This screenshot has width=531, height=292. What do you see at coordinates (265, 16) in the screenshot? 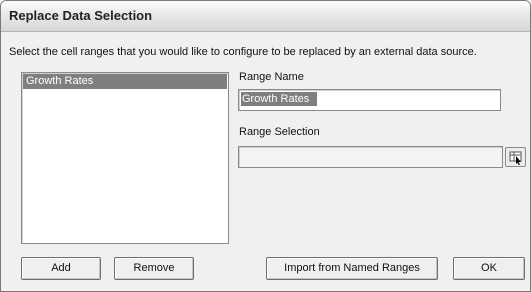
I see `title-bar: Replace Data Selection` at bounding box center [265, 16].